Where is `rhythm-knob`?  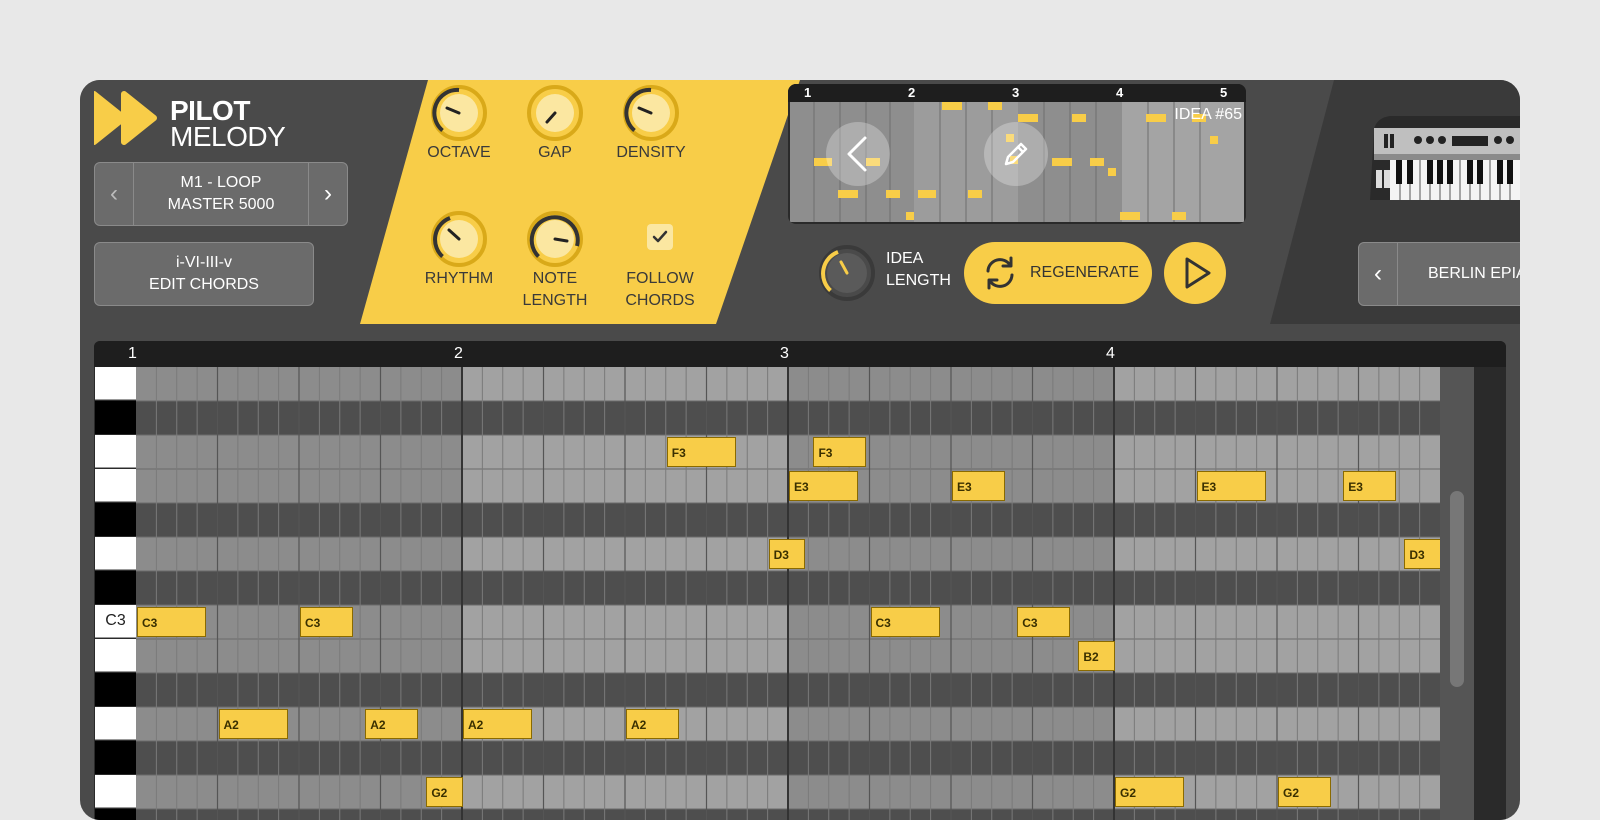
rhythm-knob is located at coordinates (459, 239).